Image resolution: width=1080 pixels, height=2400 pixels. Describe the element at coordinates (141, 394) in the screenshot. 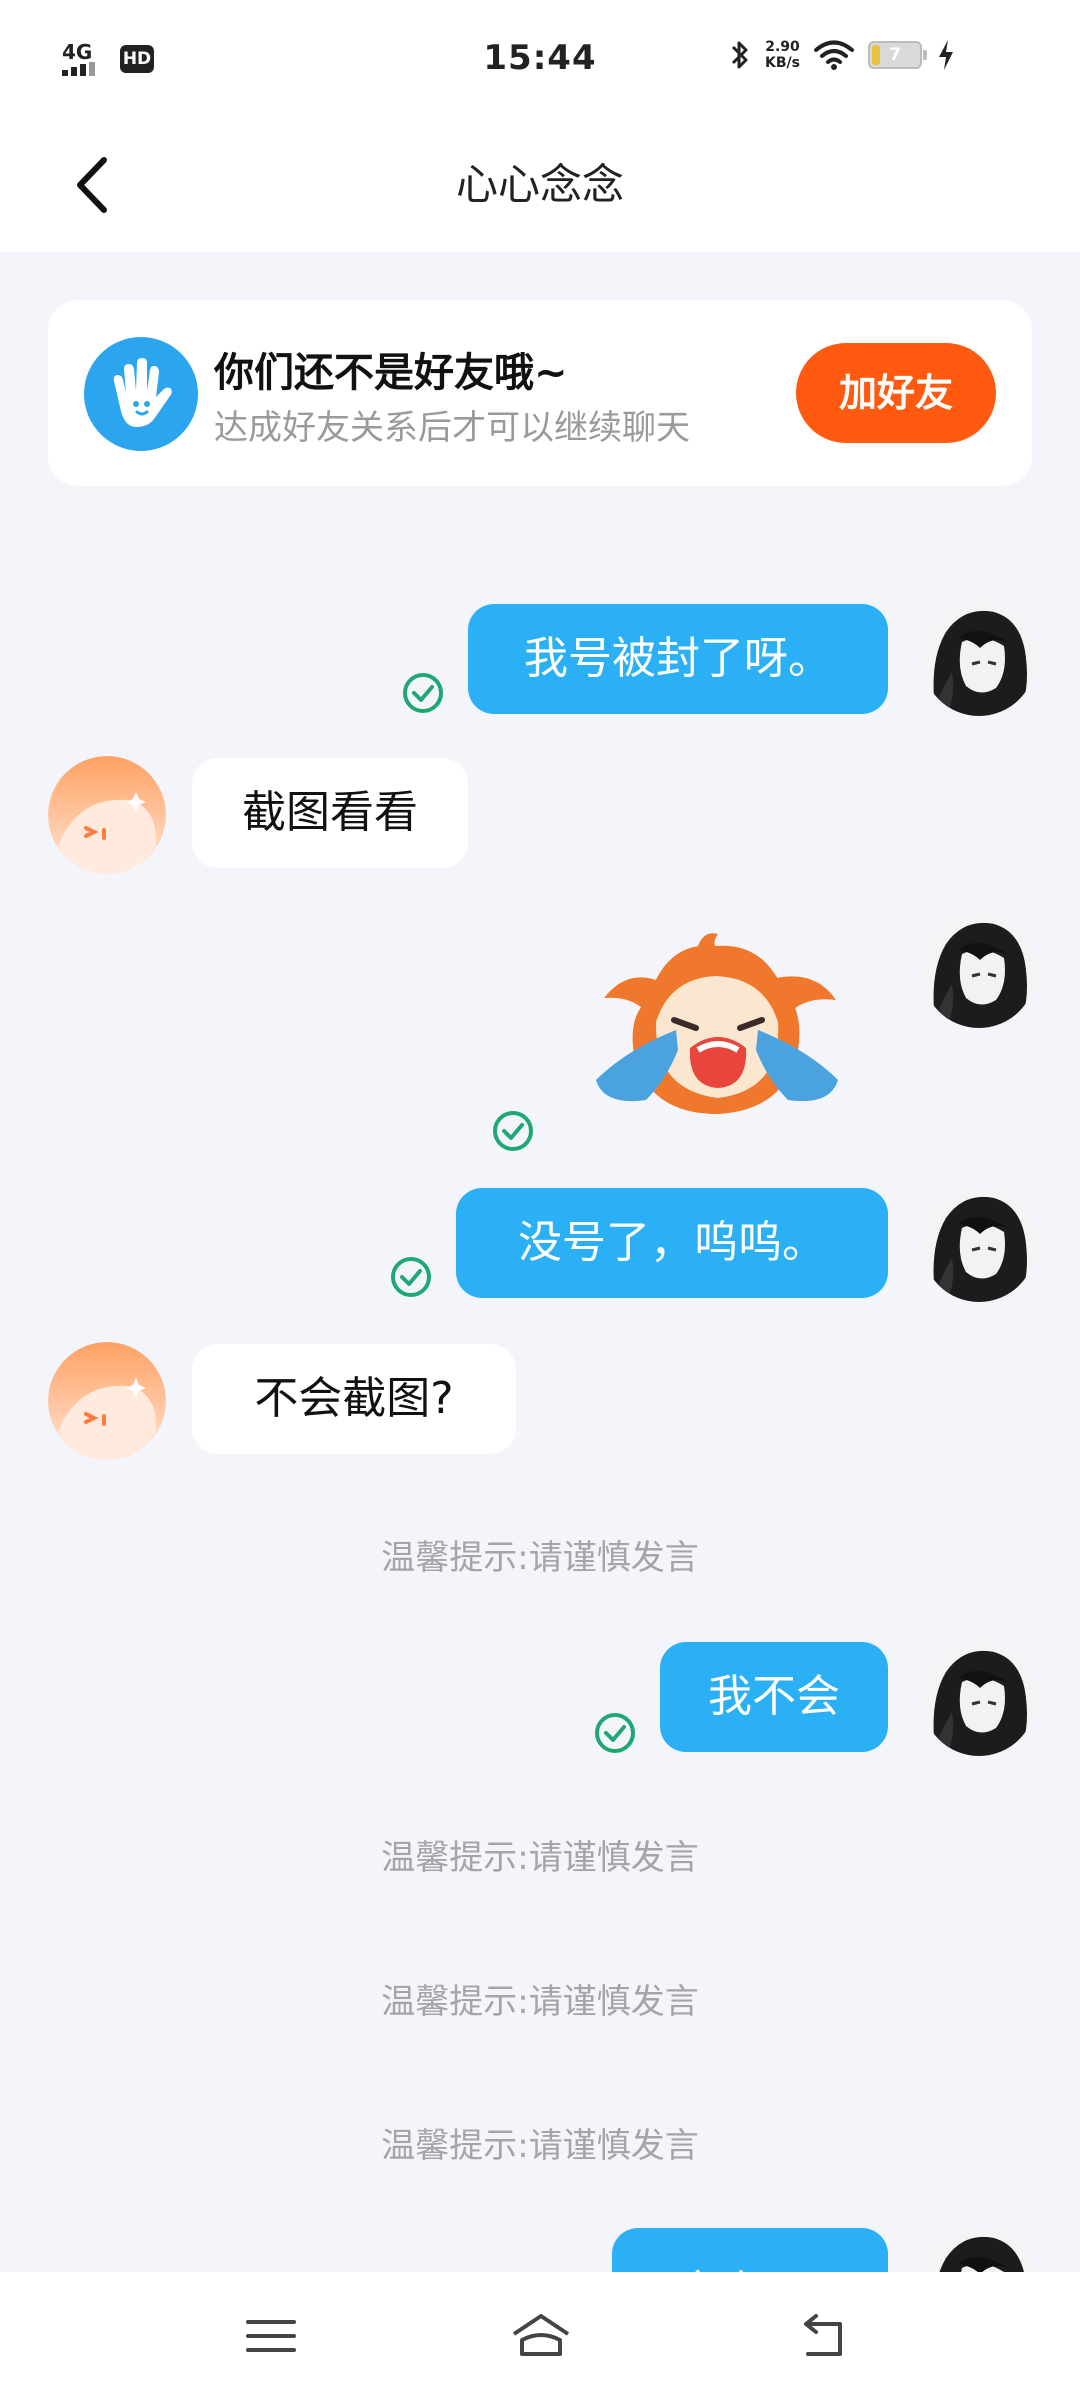

I see `waving-hand-icon` at that location.